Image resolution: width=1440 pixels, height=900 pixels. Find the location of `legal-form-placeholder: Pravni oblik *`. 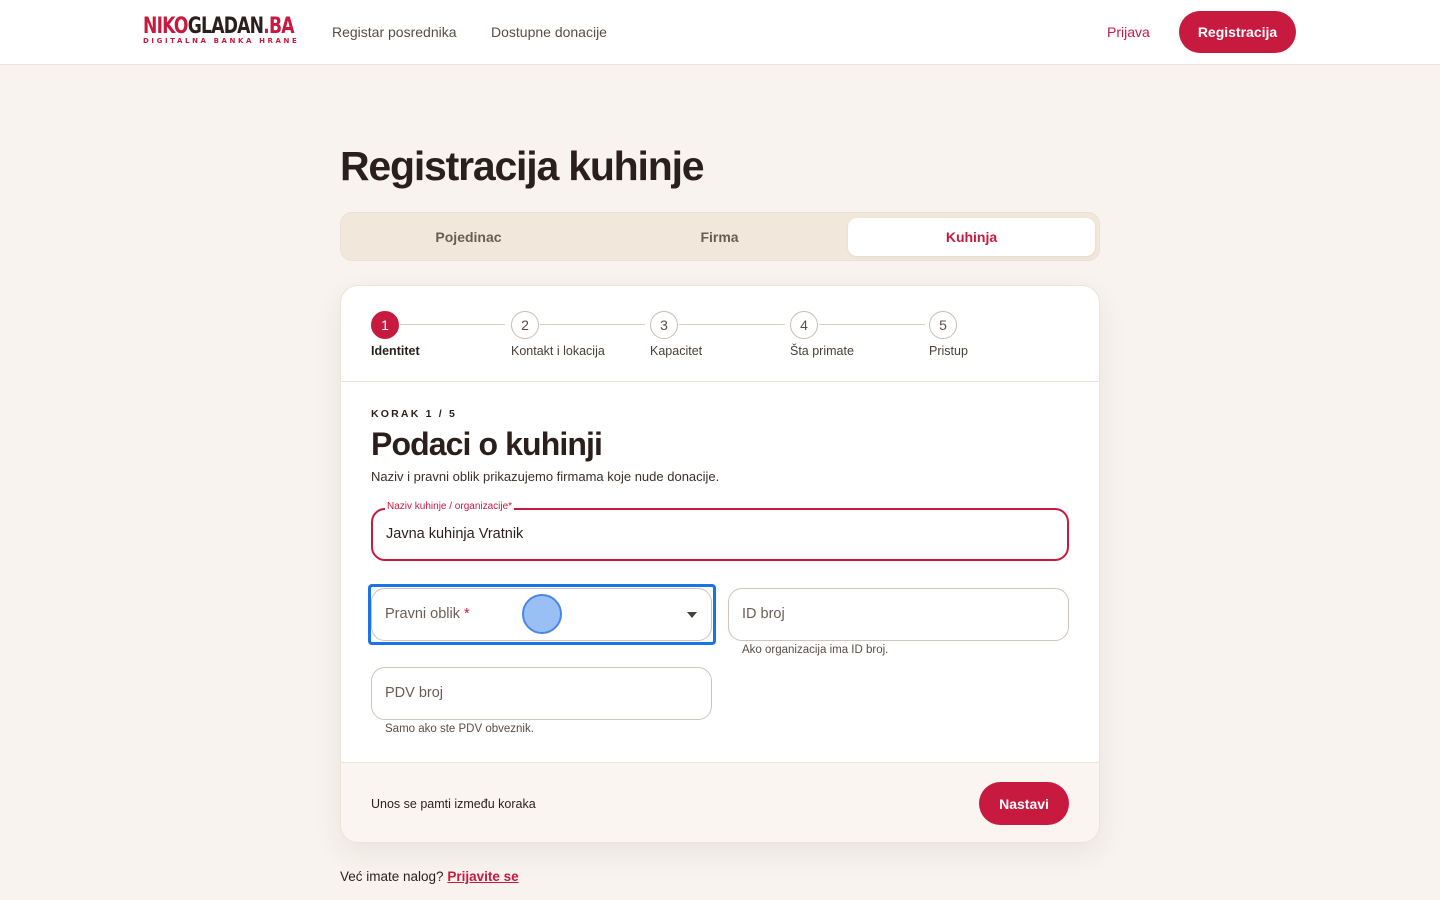

legal-form-placeholder: Pravni oblik * is located at coordinates (427, 614).